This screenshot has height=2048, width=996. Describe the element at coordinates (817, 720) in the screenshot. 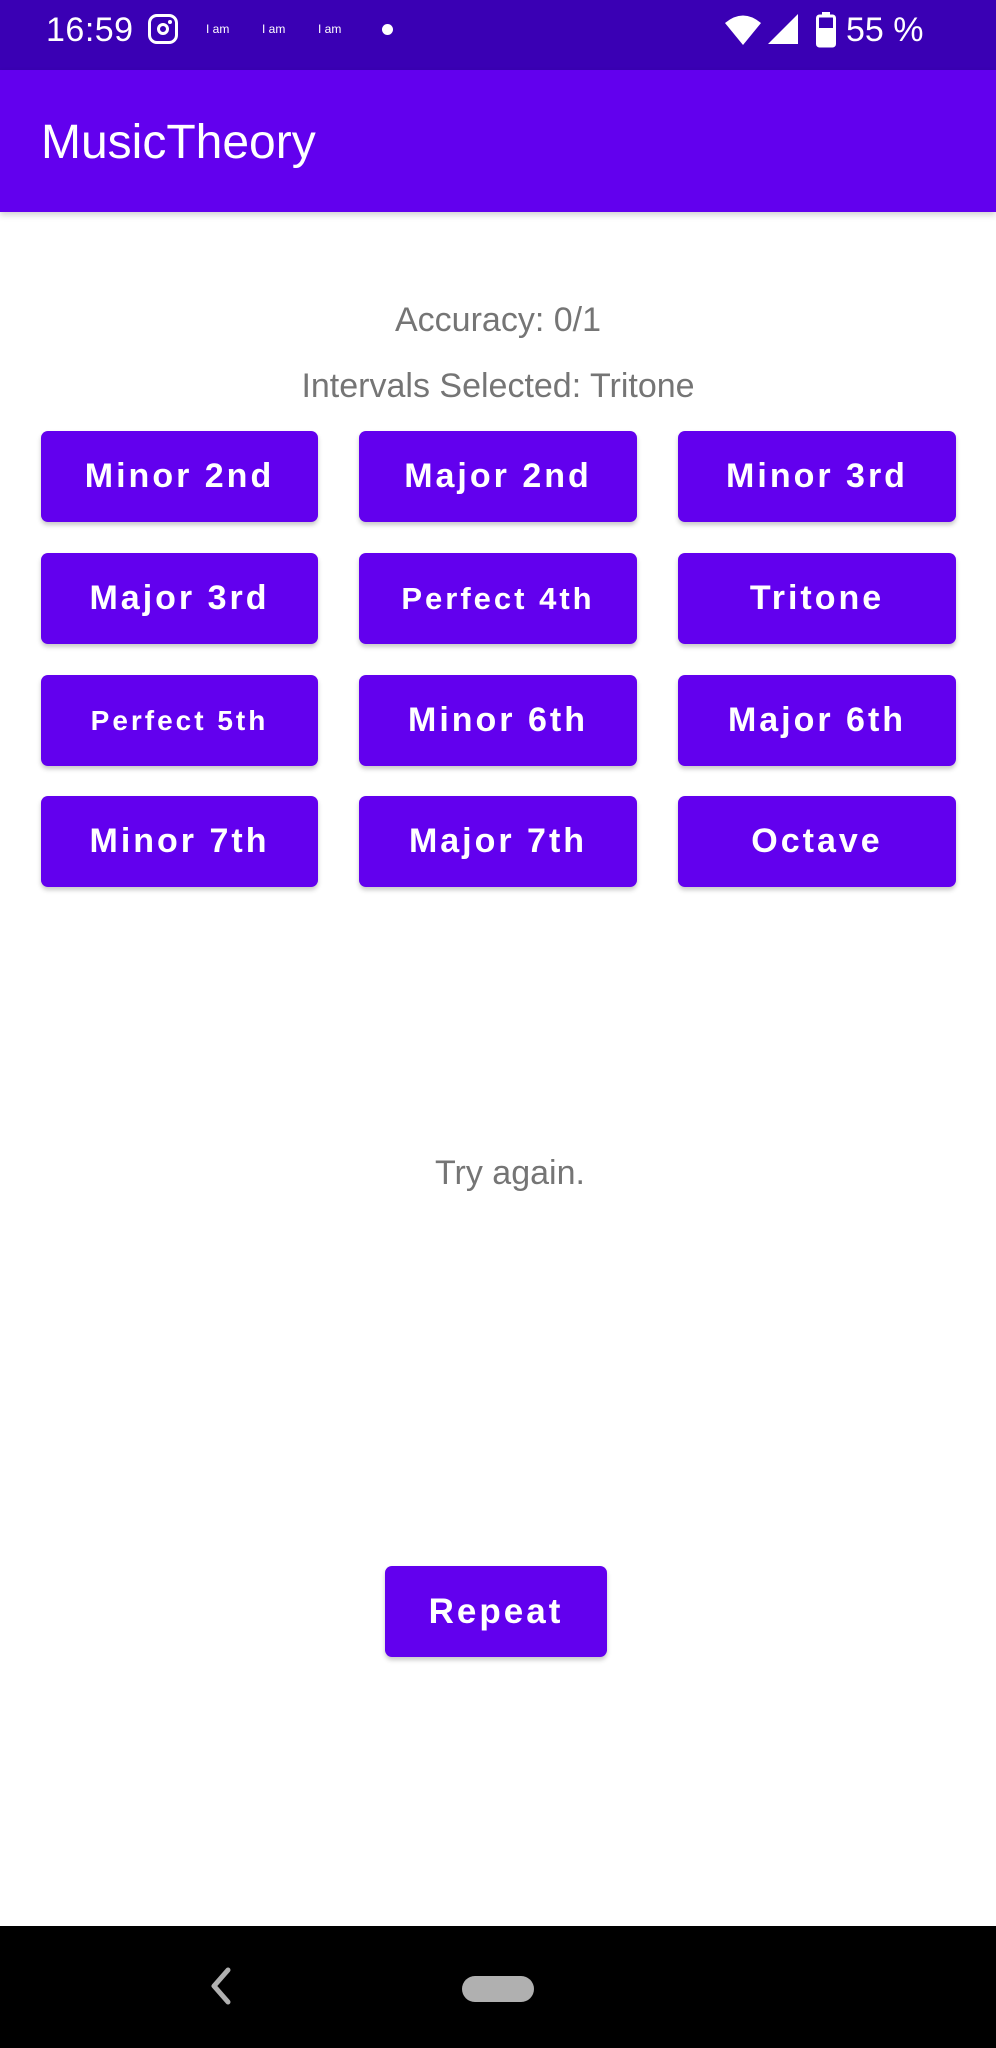

I see `major-6th-button: Major 6th` at that location.